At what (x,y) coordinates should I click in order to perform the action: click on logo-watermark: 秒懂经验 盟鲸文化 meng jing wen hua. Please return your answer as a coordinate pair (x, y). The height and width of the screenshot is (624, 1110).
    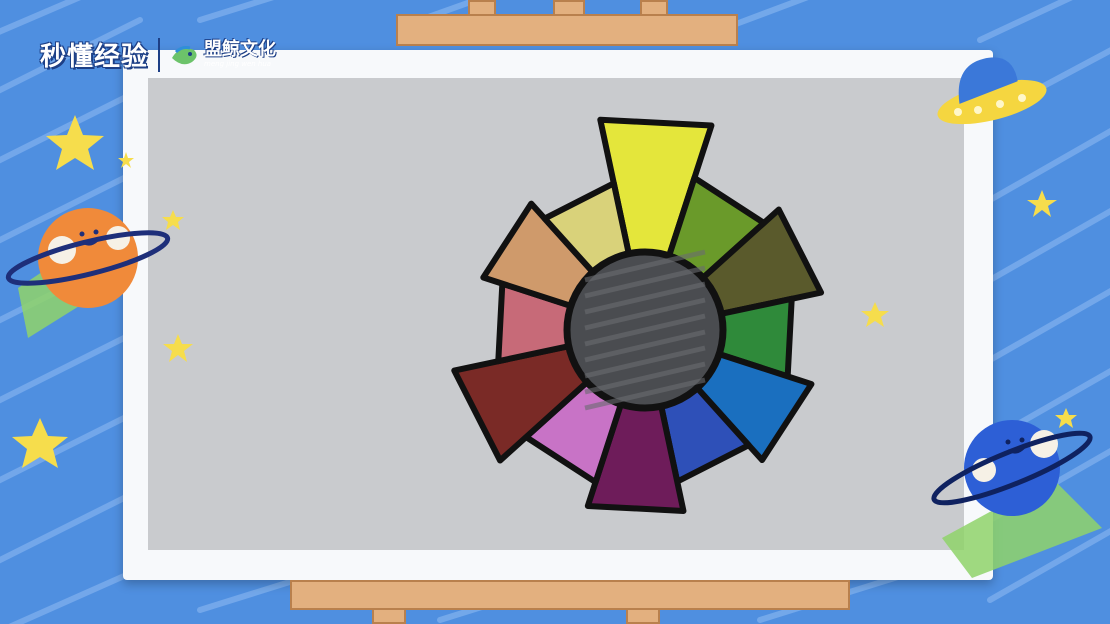
    Looking at the image, I should click on (158, 54).